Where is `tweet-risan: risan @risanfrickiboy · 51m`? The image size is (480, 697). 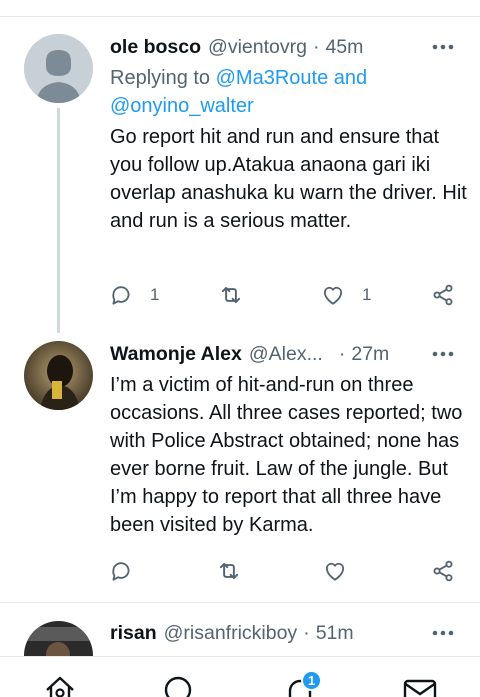 tweet-risan: risan @risanfrickiboy · 51m is located at coordinates (240, 630).